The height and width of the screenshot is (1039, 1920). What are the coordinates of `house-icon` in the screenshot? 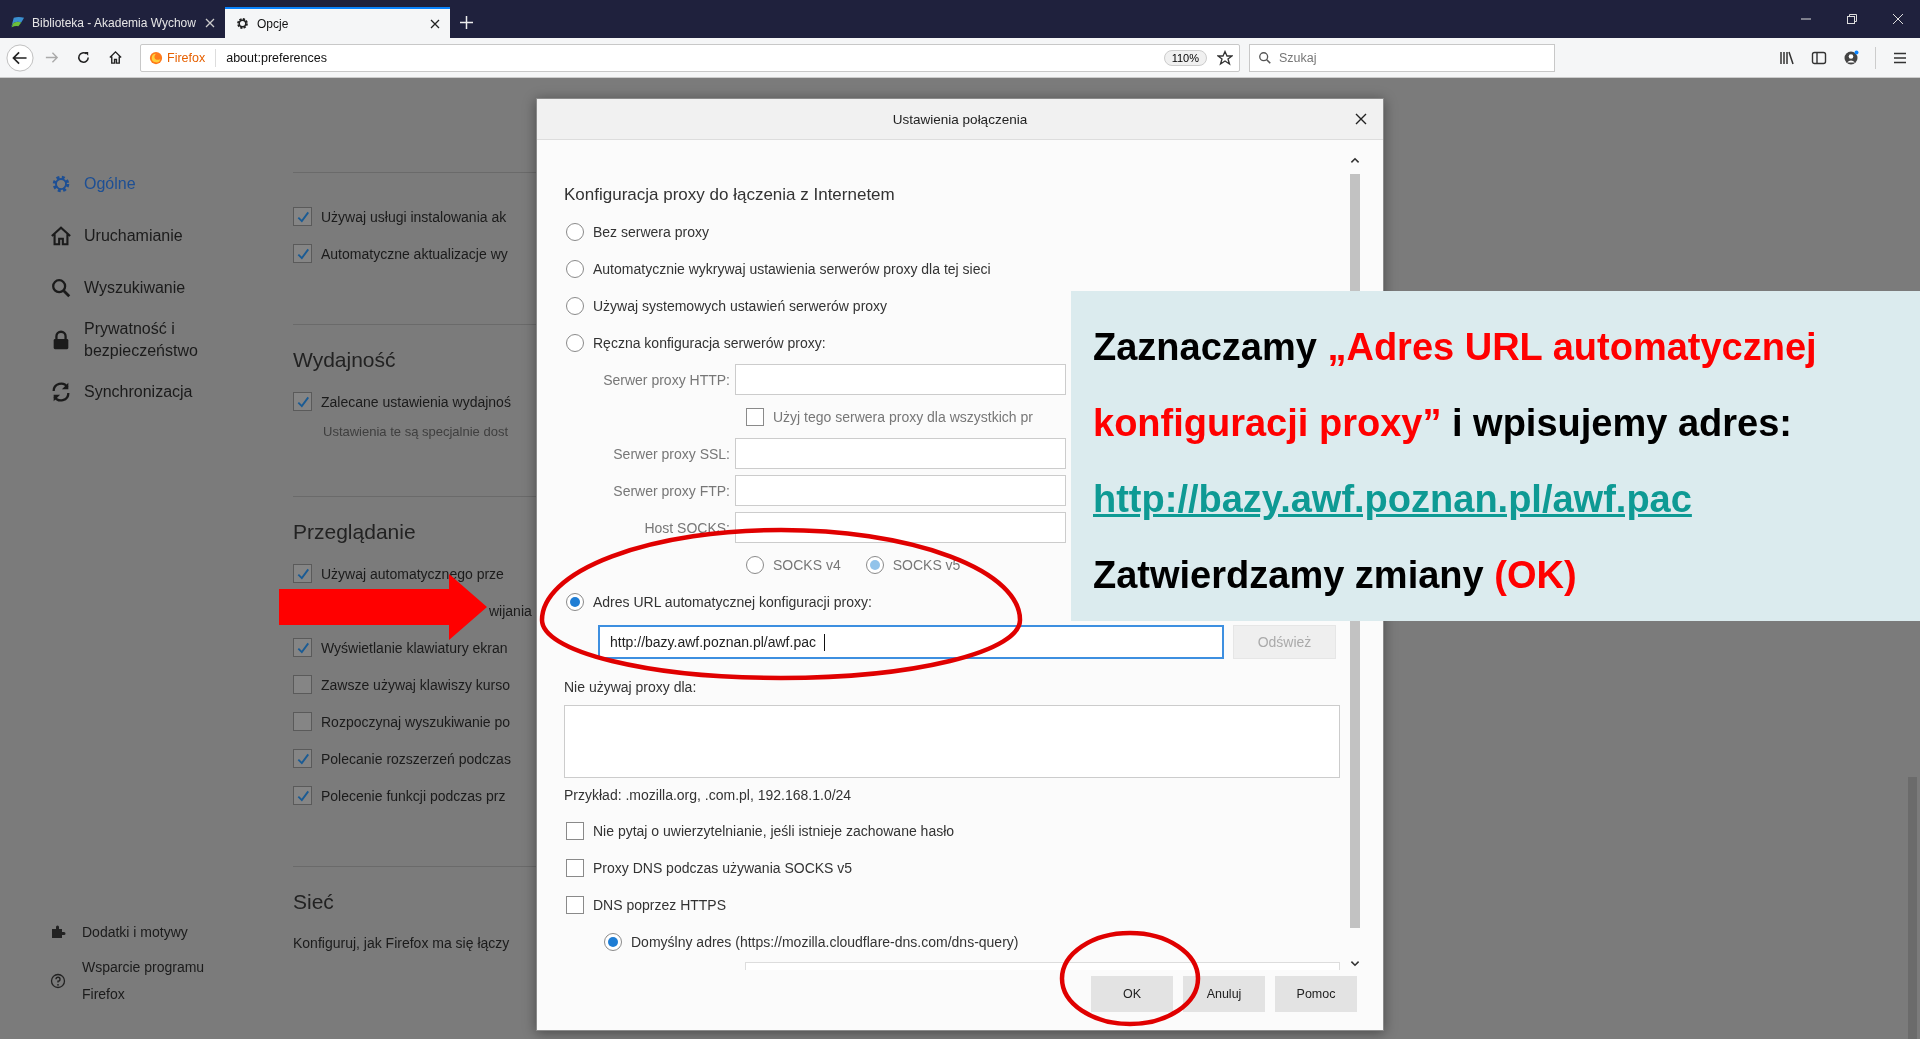 It's located at (61, 236).